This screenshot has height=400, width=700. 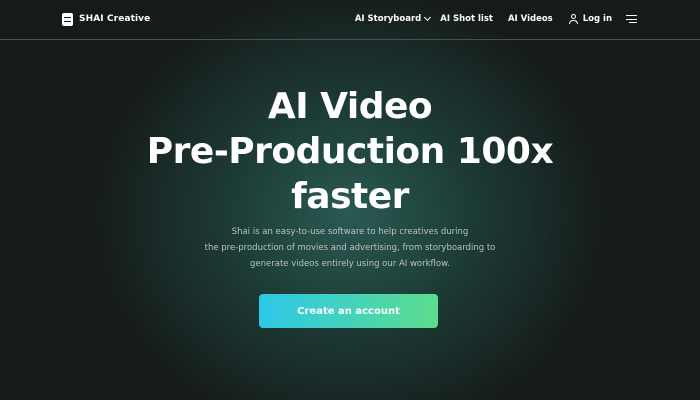 What do you see at coordinates (350, 106) in the screenshot?
I see `hero-title-line-1: AI Video` at bounding box center [350, 106].